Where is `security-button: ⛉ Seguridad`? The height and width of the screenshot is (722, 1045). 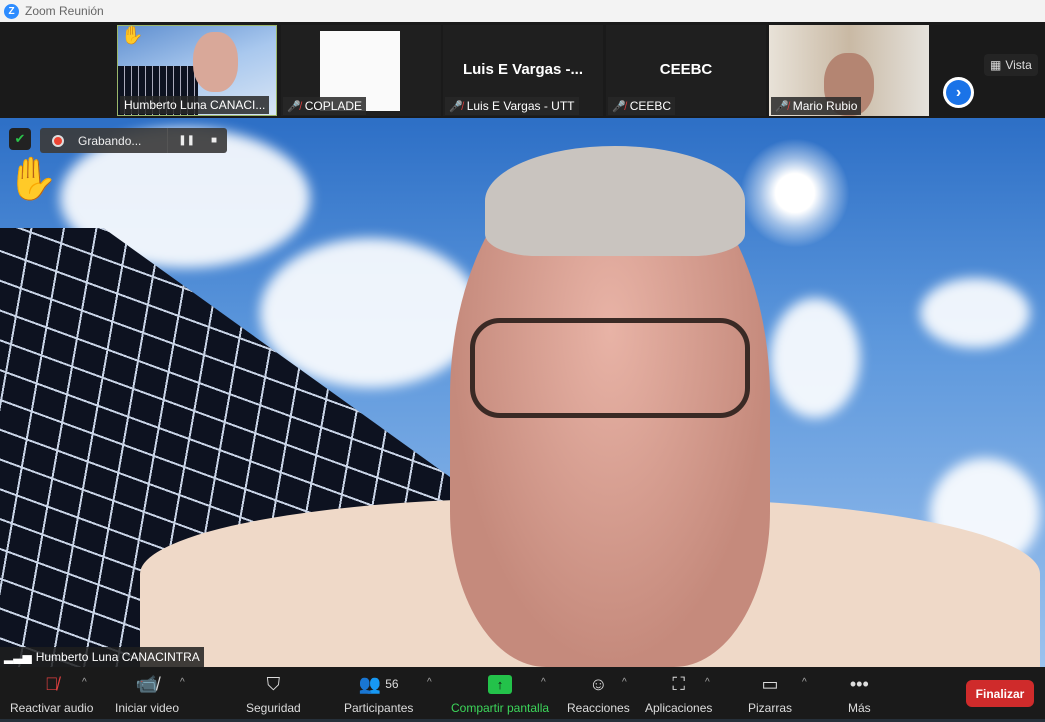
security-button: ⛉ Seguridad is located at coordinates (273, 693).